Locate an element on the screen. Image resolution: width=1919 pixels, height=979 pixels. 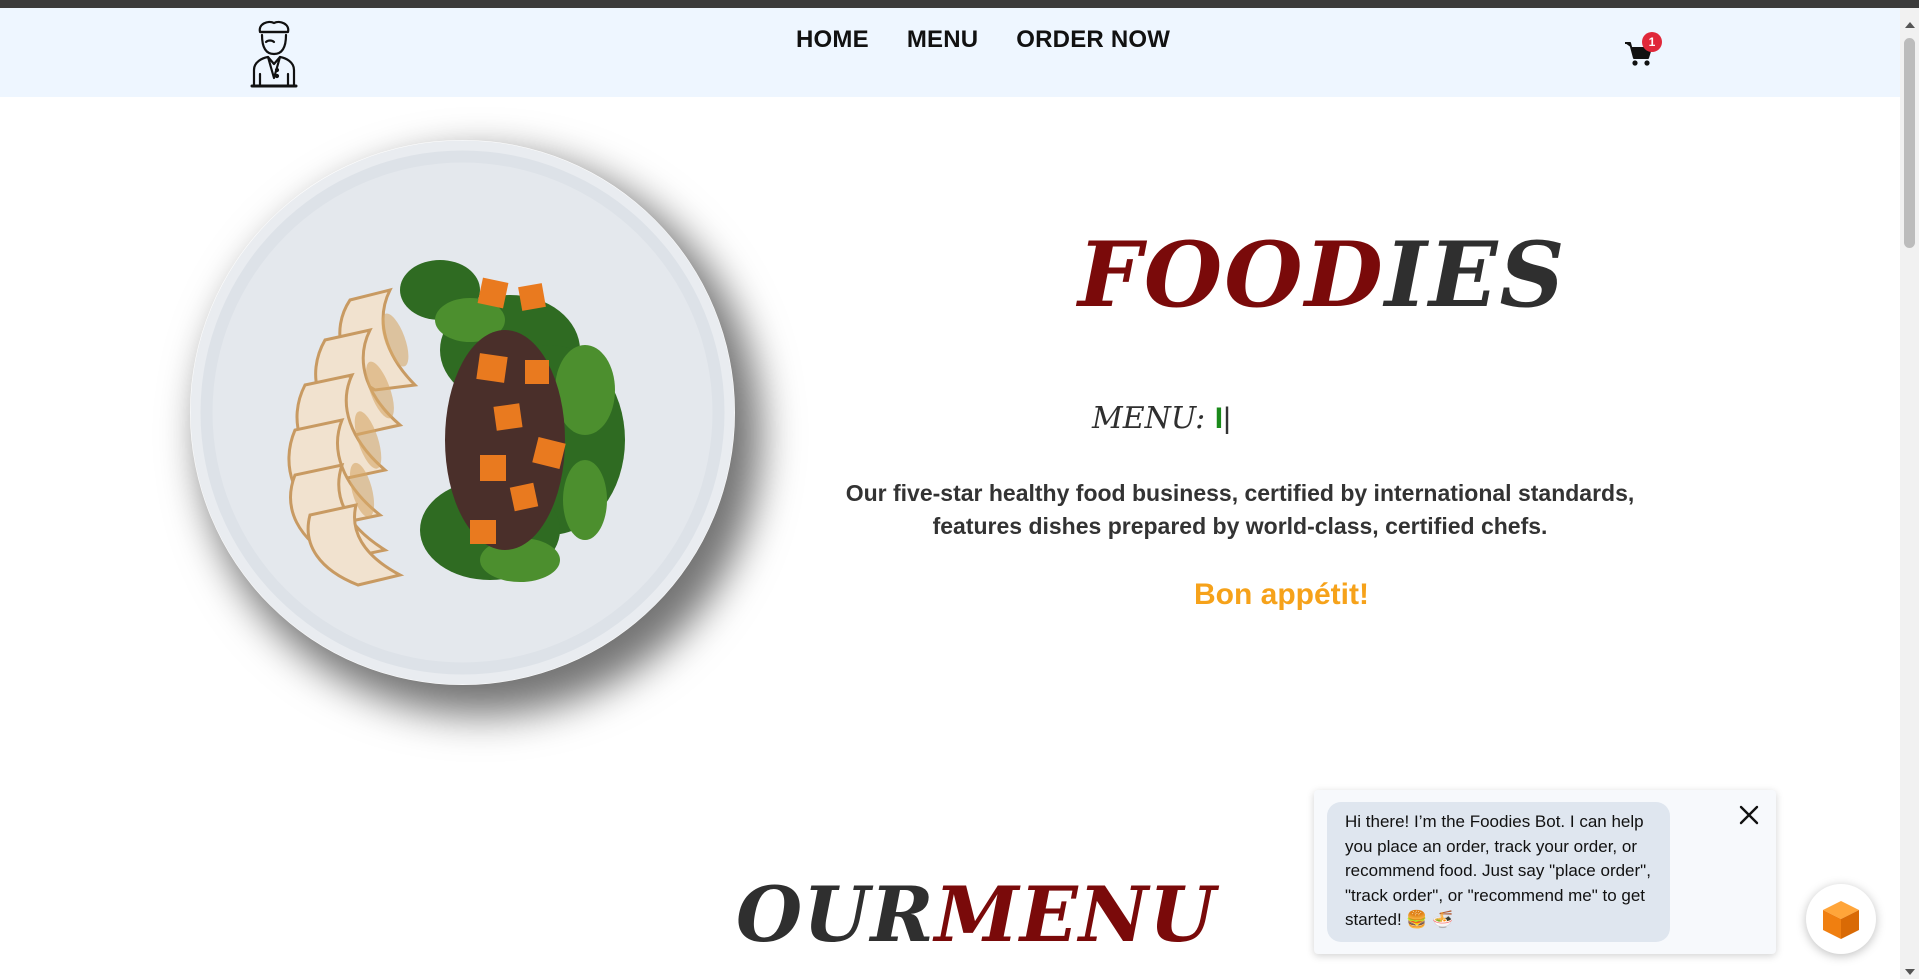
cart-count-badge: 1 is located at coordinates (1652, 42).